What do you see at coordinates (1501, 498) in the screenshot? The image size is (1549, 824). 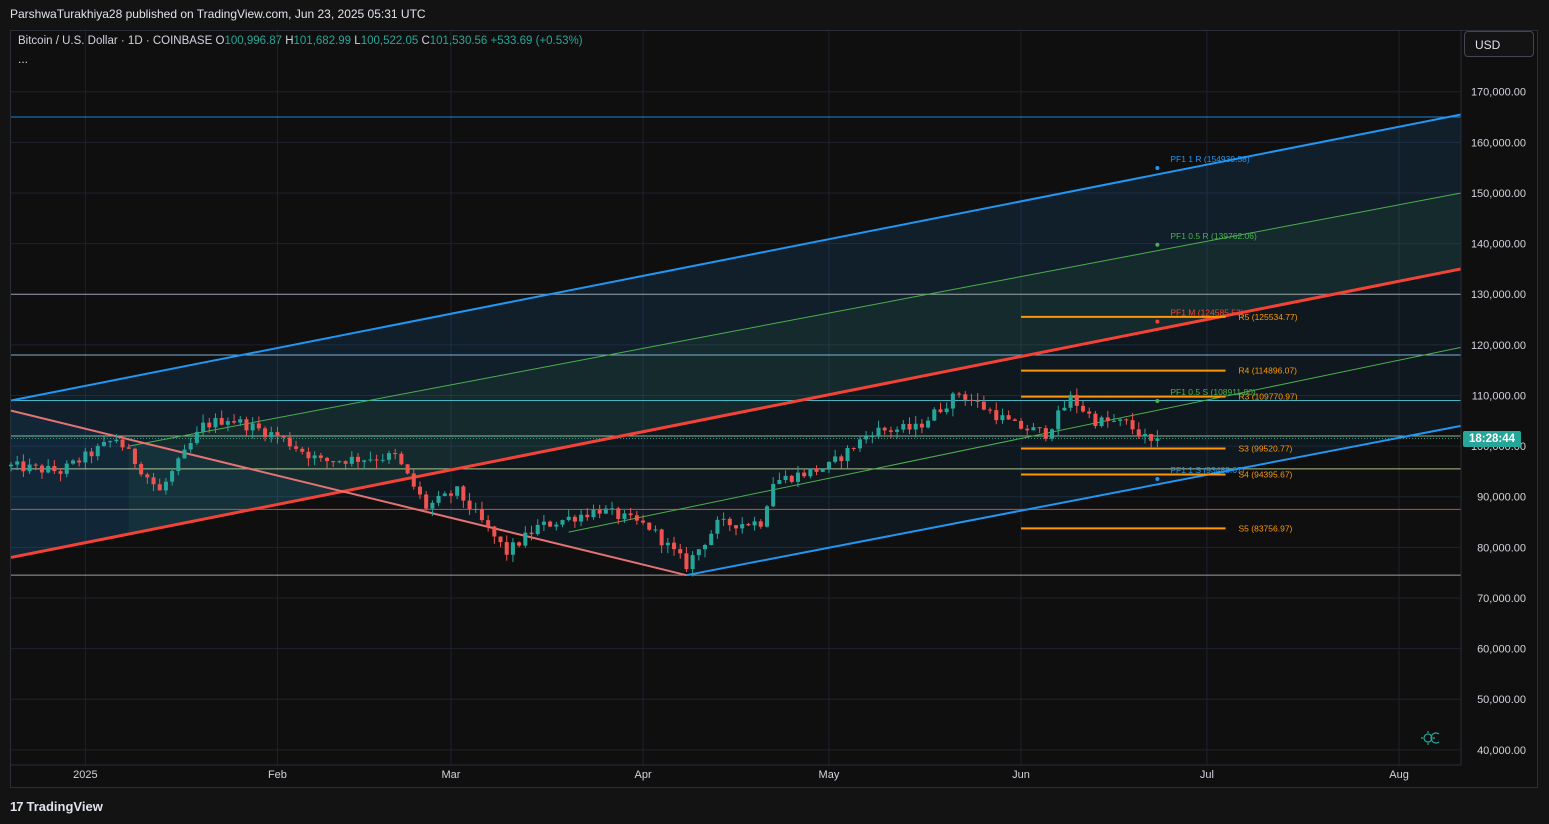 I see `y-tick-label: 90,000.00` at bounding box center [1501, 498].